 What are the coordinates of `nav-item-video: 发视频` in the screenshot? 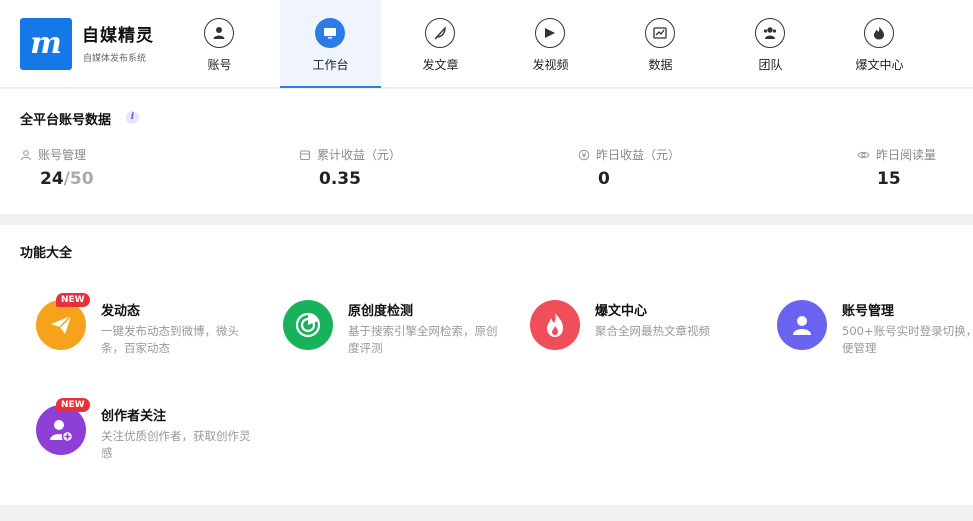 It's located at (550, 44).